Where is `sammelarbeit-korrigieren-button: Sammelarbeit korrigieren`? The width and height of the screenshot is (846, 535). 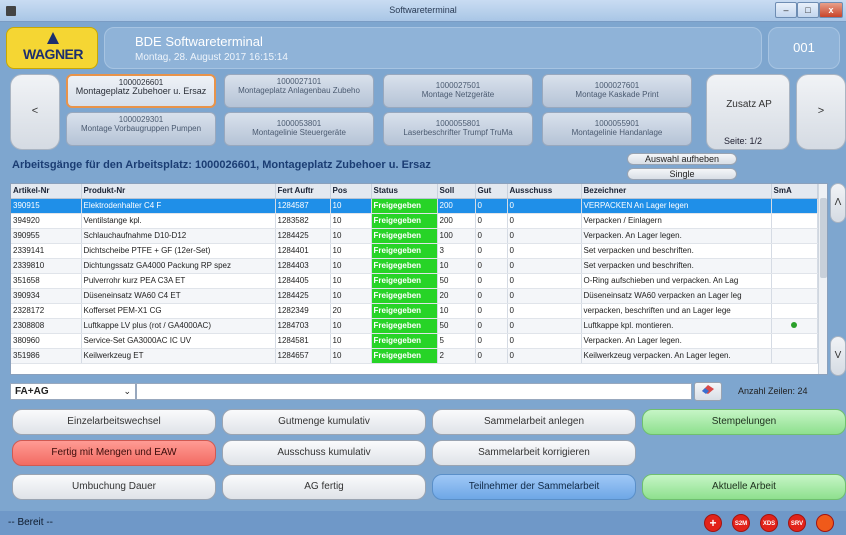
sammelarbeit-korrigieren-button: Sammelarbeit korrigieren is located at coordinates (534, 453).